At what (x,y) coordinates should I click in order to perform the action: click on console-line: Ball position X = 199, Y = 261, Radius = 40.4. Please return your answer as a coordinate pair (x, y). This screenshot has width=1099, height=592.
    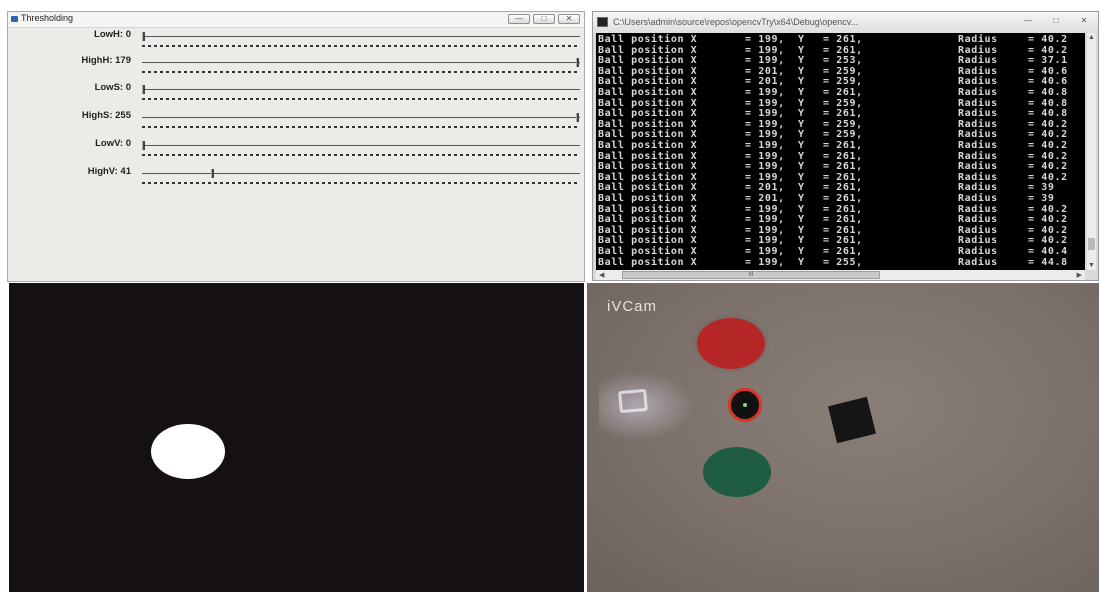
    Looking at the image, I should click on (840, 252).